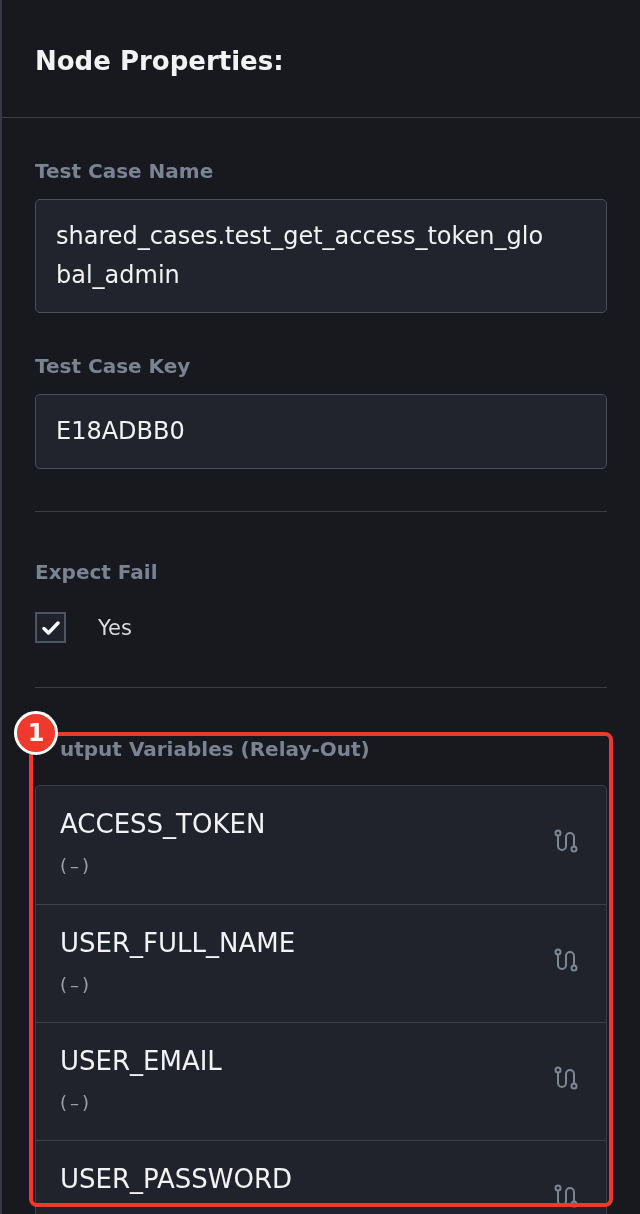 The image size is (640, 1214). What do you see at coordinates (125, 171) in the screenshot?
I see `field-label: Test Case Name` at bounding box center [125, 171].